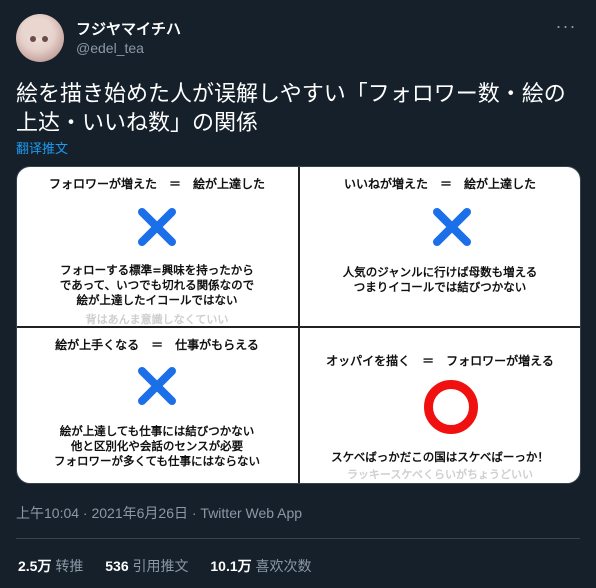 The image size is (596, 588). What do you see at coordinates (159, 513) in the screenshot?
I see `tweet-timestamp: 上午10:04 · 2021年6月26日 · Twitter Web App` at bounding box center [159, 513].